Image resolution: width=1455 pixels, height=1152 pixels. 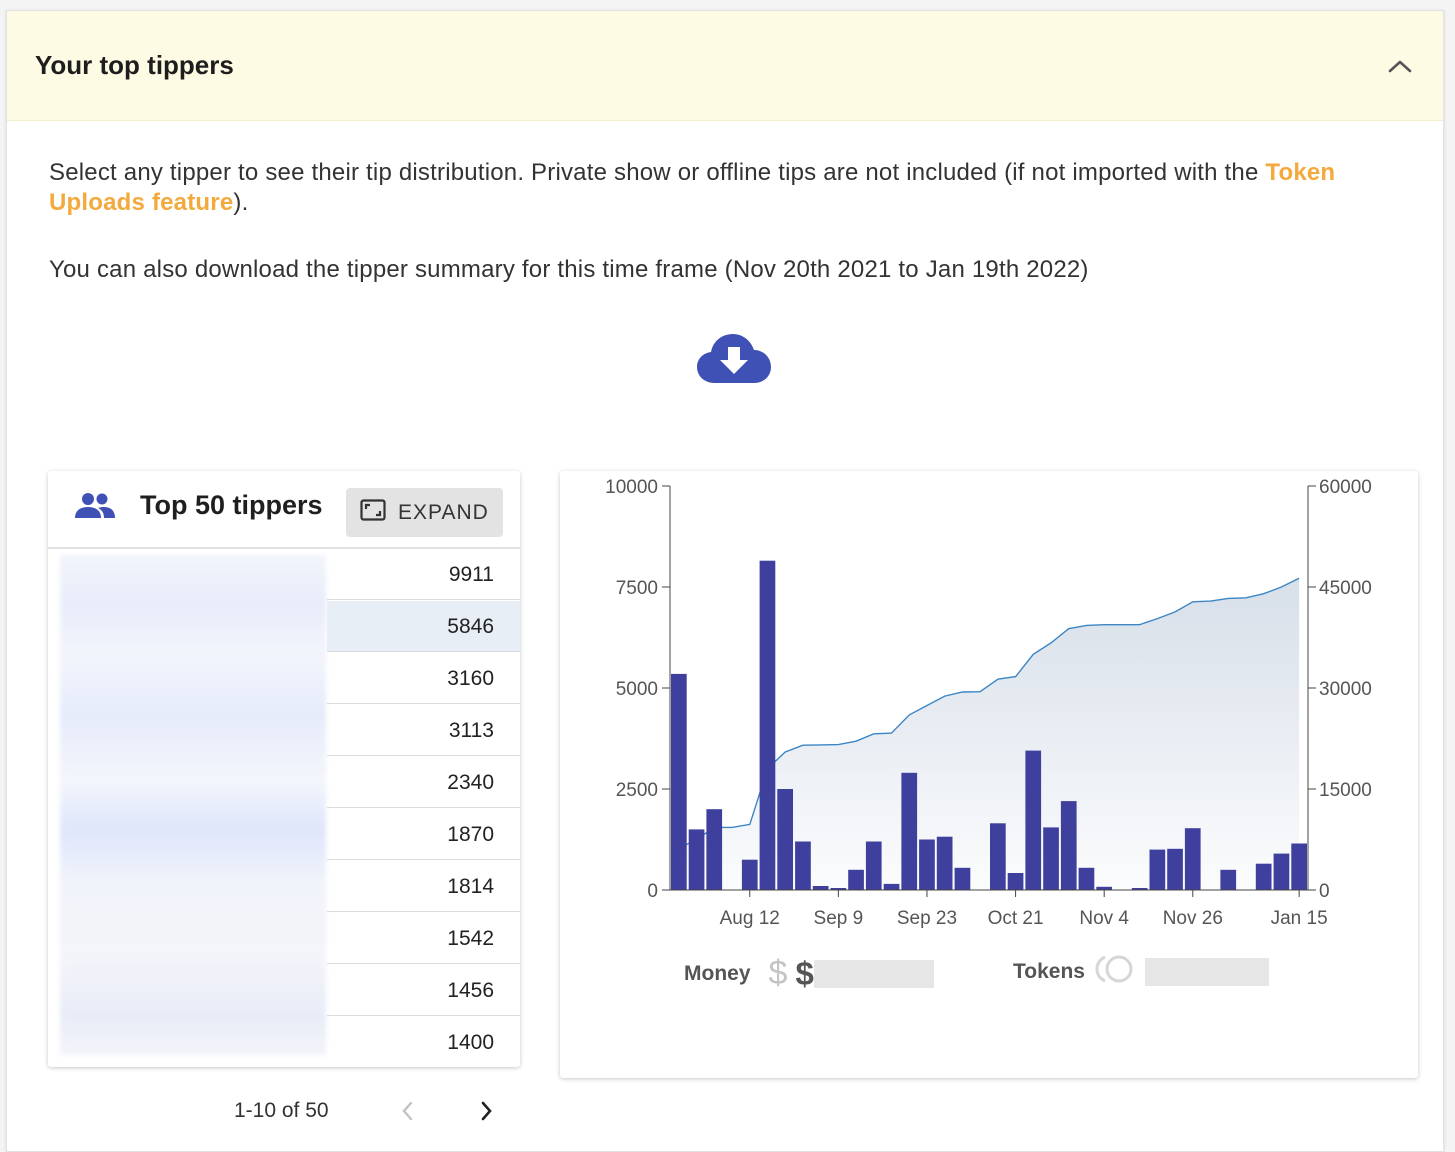 I want to click on tippers-title: Top 50 tippers, so click(x=231, y=505).